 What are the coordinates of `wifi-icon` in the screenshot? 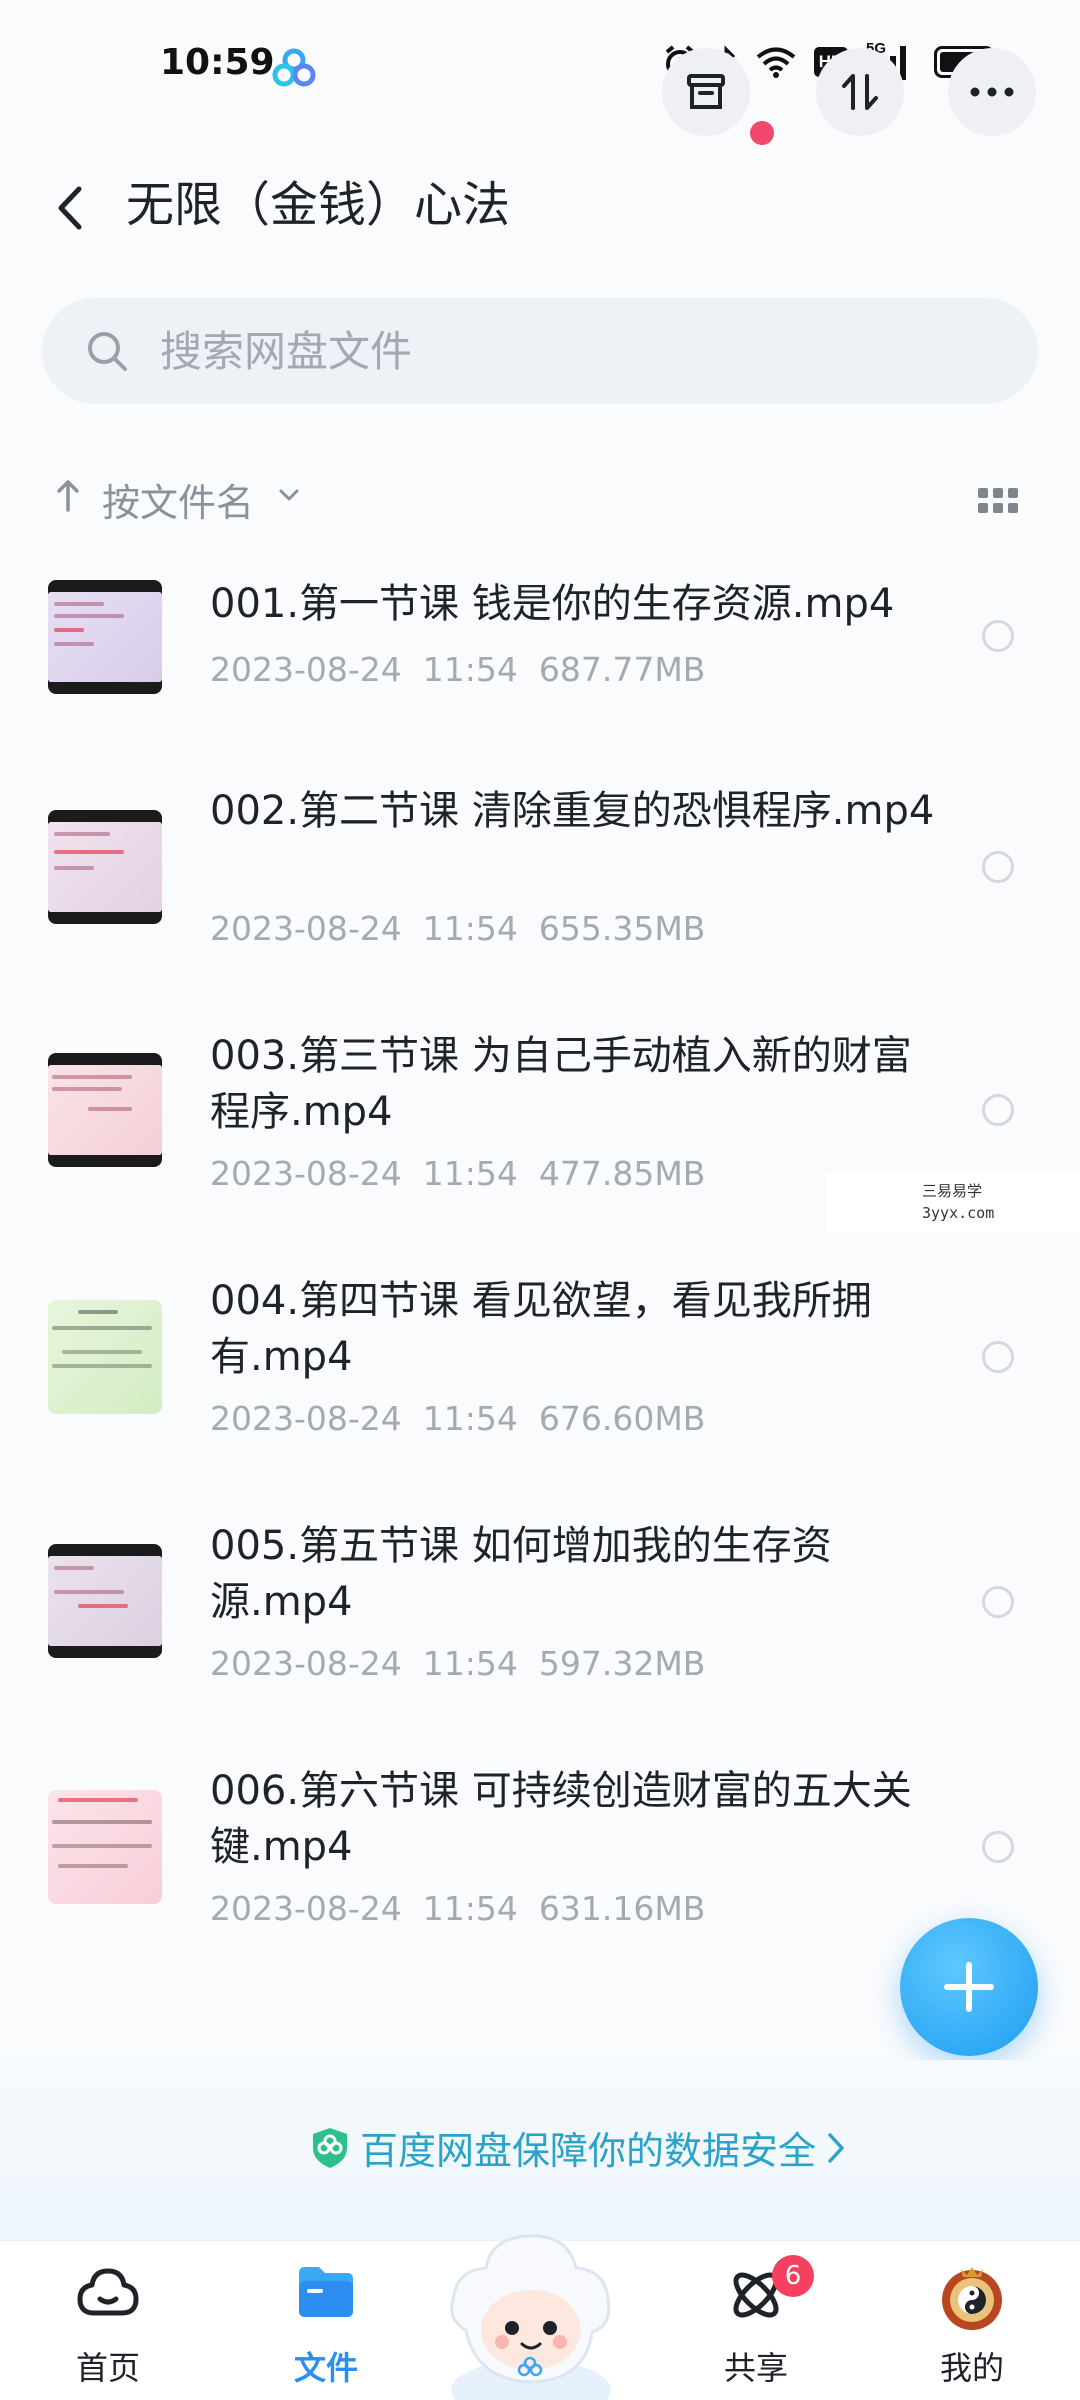 It's located at (776, 62).